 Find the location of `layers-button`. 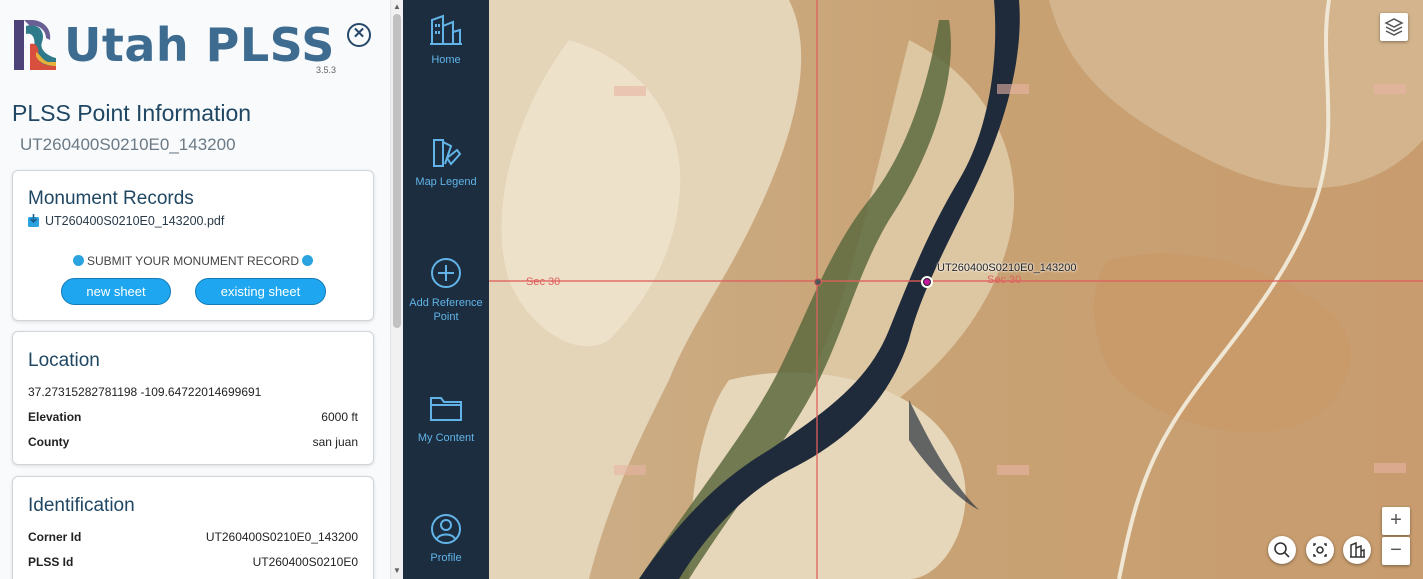

layers-button is located at coordinates (1394, 27).